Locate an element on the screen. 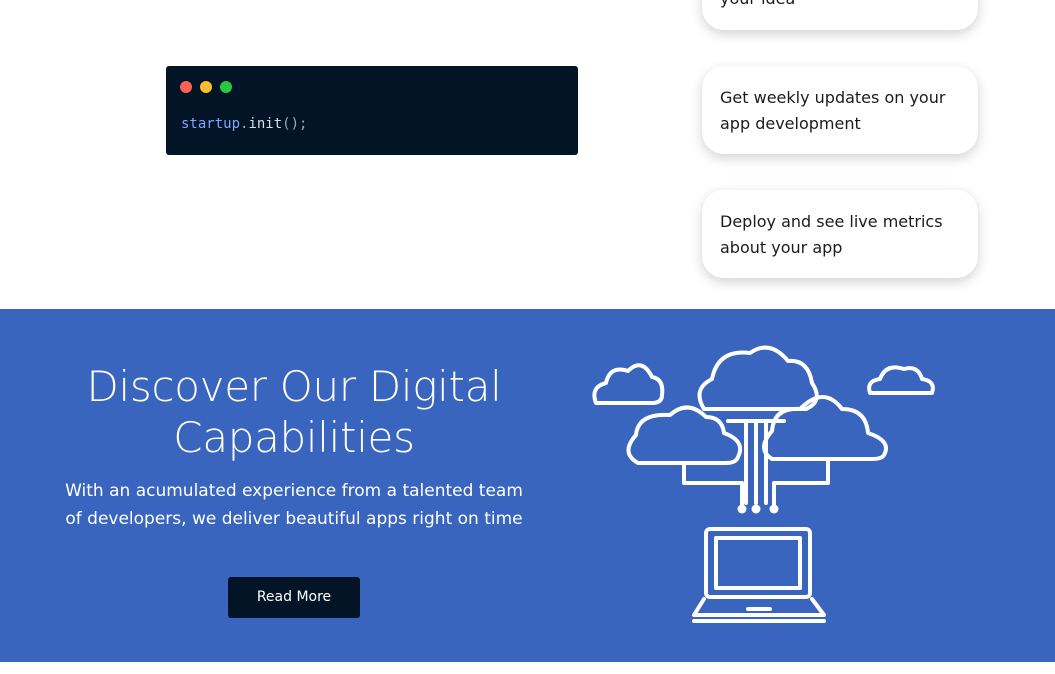 The image size is (1055, 674). code-window: startup.init(); is located at coordinates (372, 110).